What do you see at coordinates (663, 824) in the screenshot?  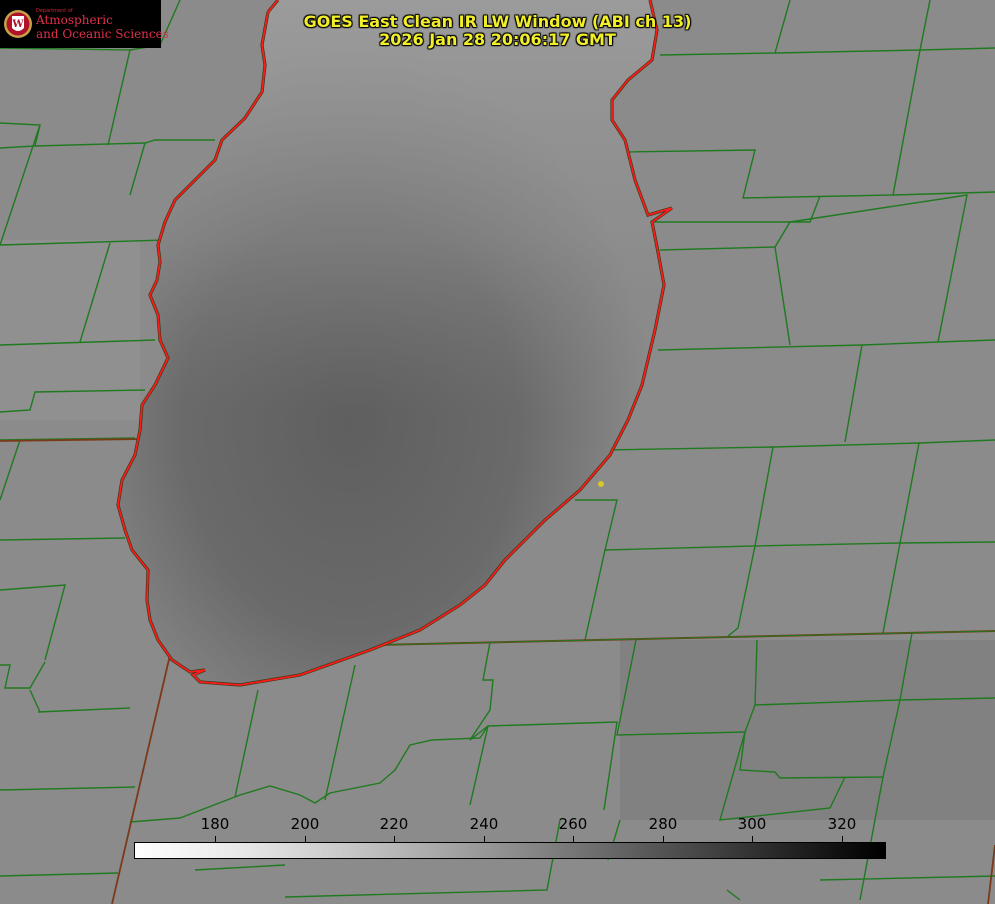 I see `colorbar-tick-label: 280` at bounding box center [663, 824].